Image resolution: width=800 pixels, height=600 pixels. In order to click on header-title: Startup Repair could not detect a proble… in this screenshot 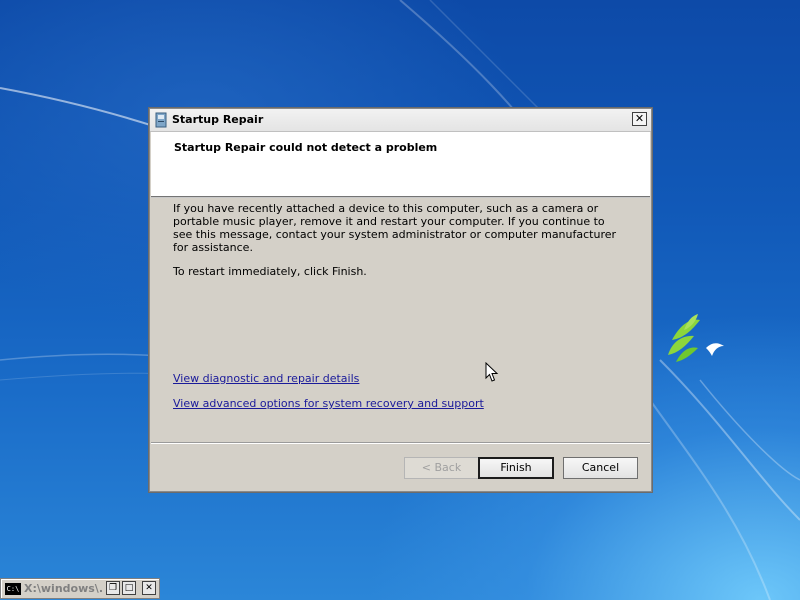, I will do `click(306, 147)`.